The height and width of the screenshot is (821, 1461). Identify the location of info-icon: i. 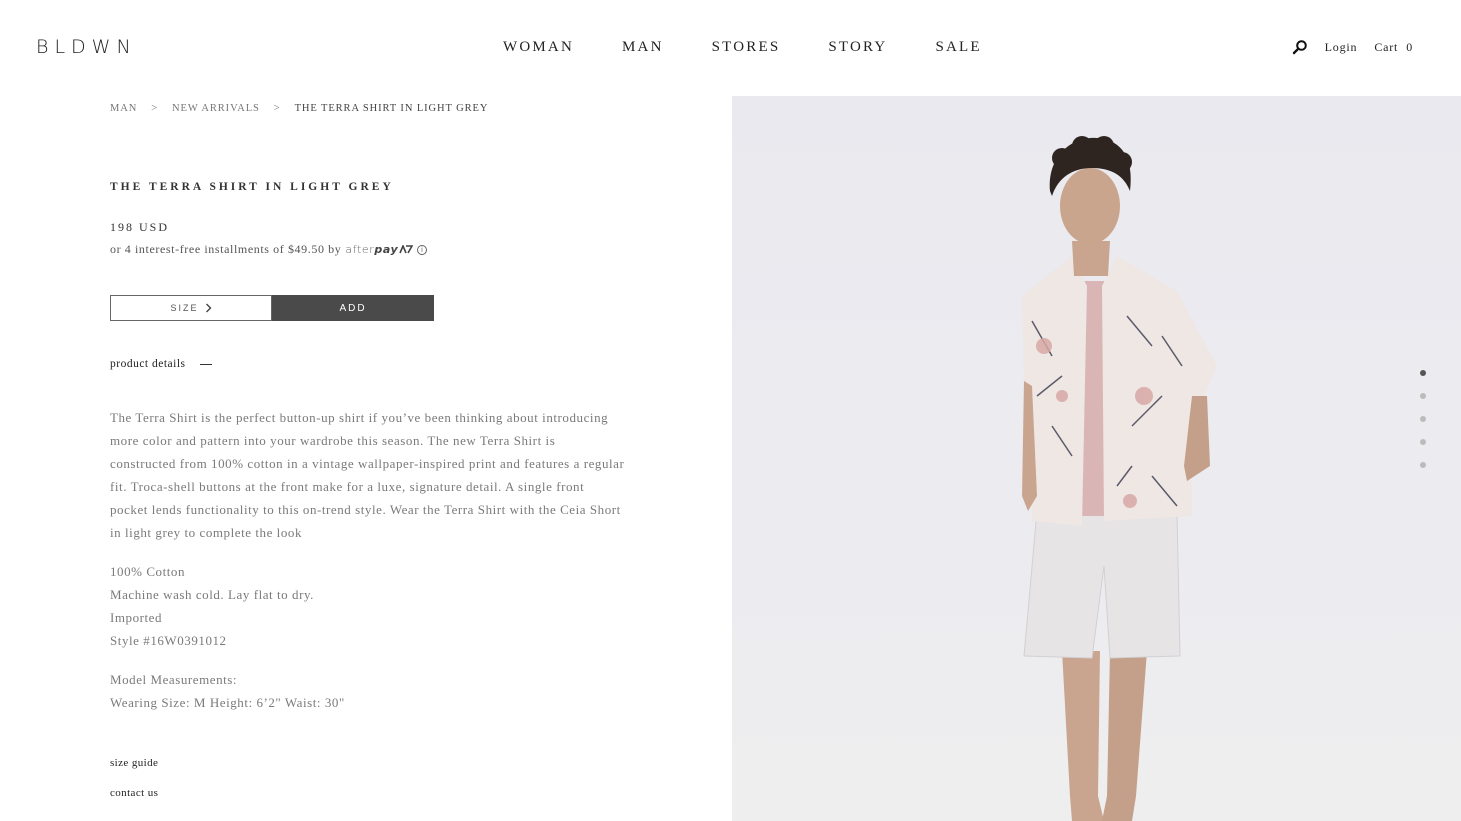
(422, 249).